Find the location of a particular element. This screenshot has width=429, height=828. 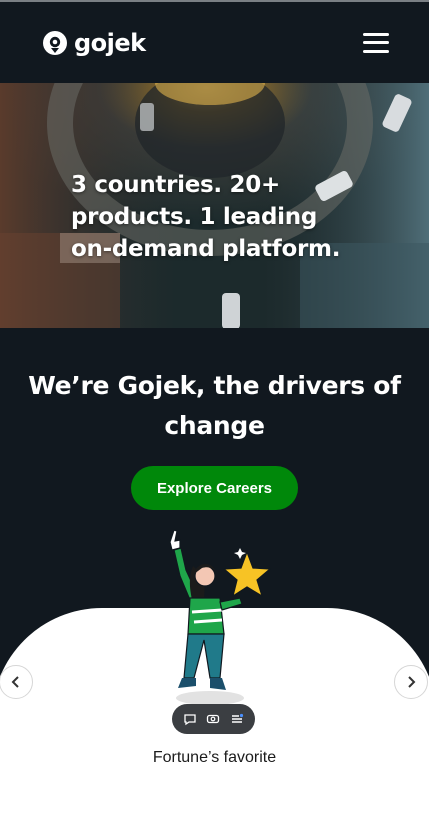

carousel-caption: Fortune’s favorite is located at coordinates (214, 757).